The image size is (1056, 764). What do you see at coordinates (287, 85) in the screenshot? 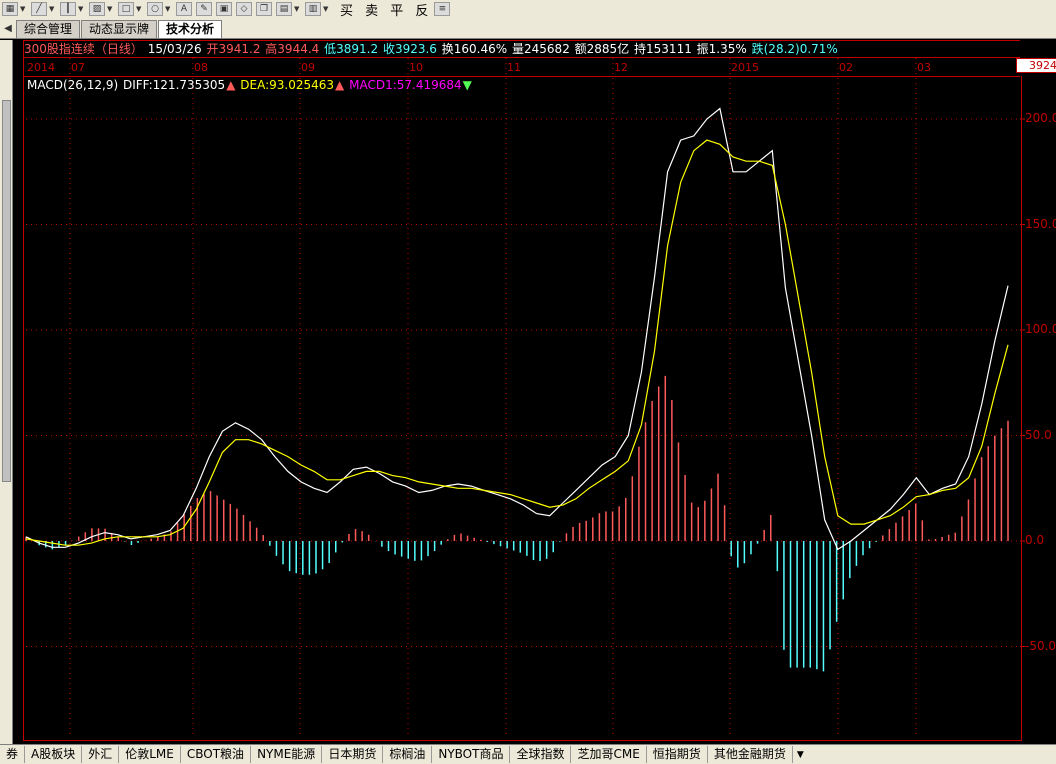
I see `dea-value: DEA:93.025463` at bounding box center [287, 85].